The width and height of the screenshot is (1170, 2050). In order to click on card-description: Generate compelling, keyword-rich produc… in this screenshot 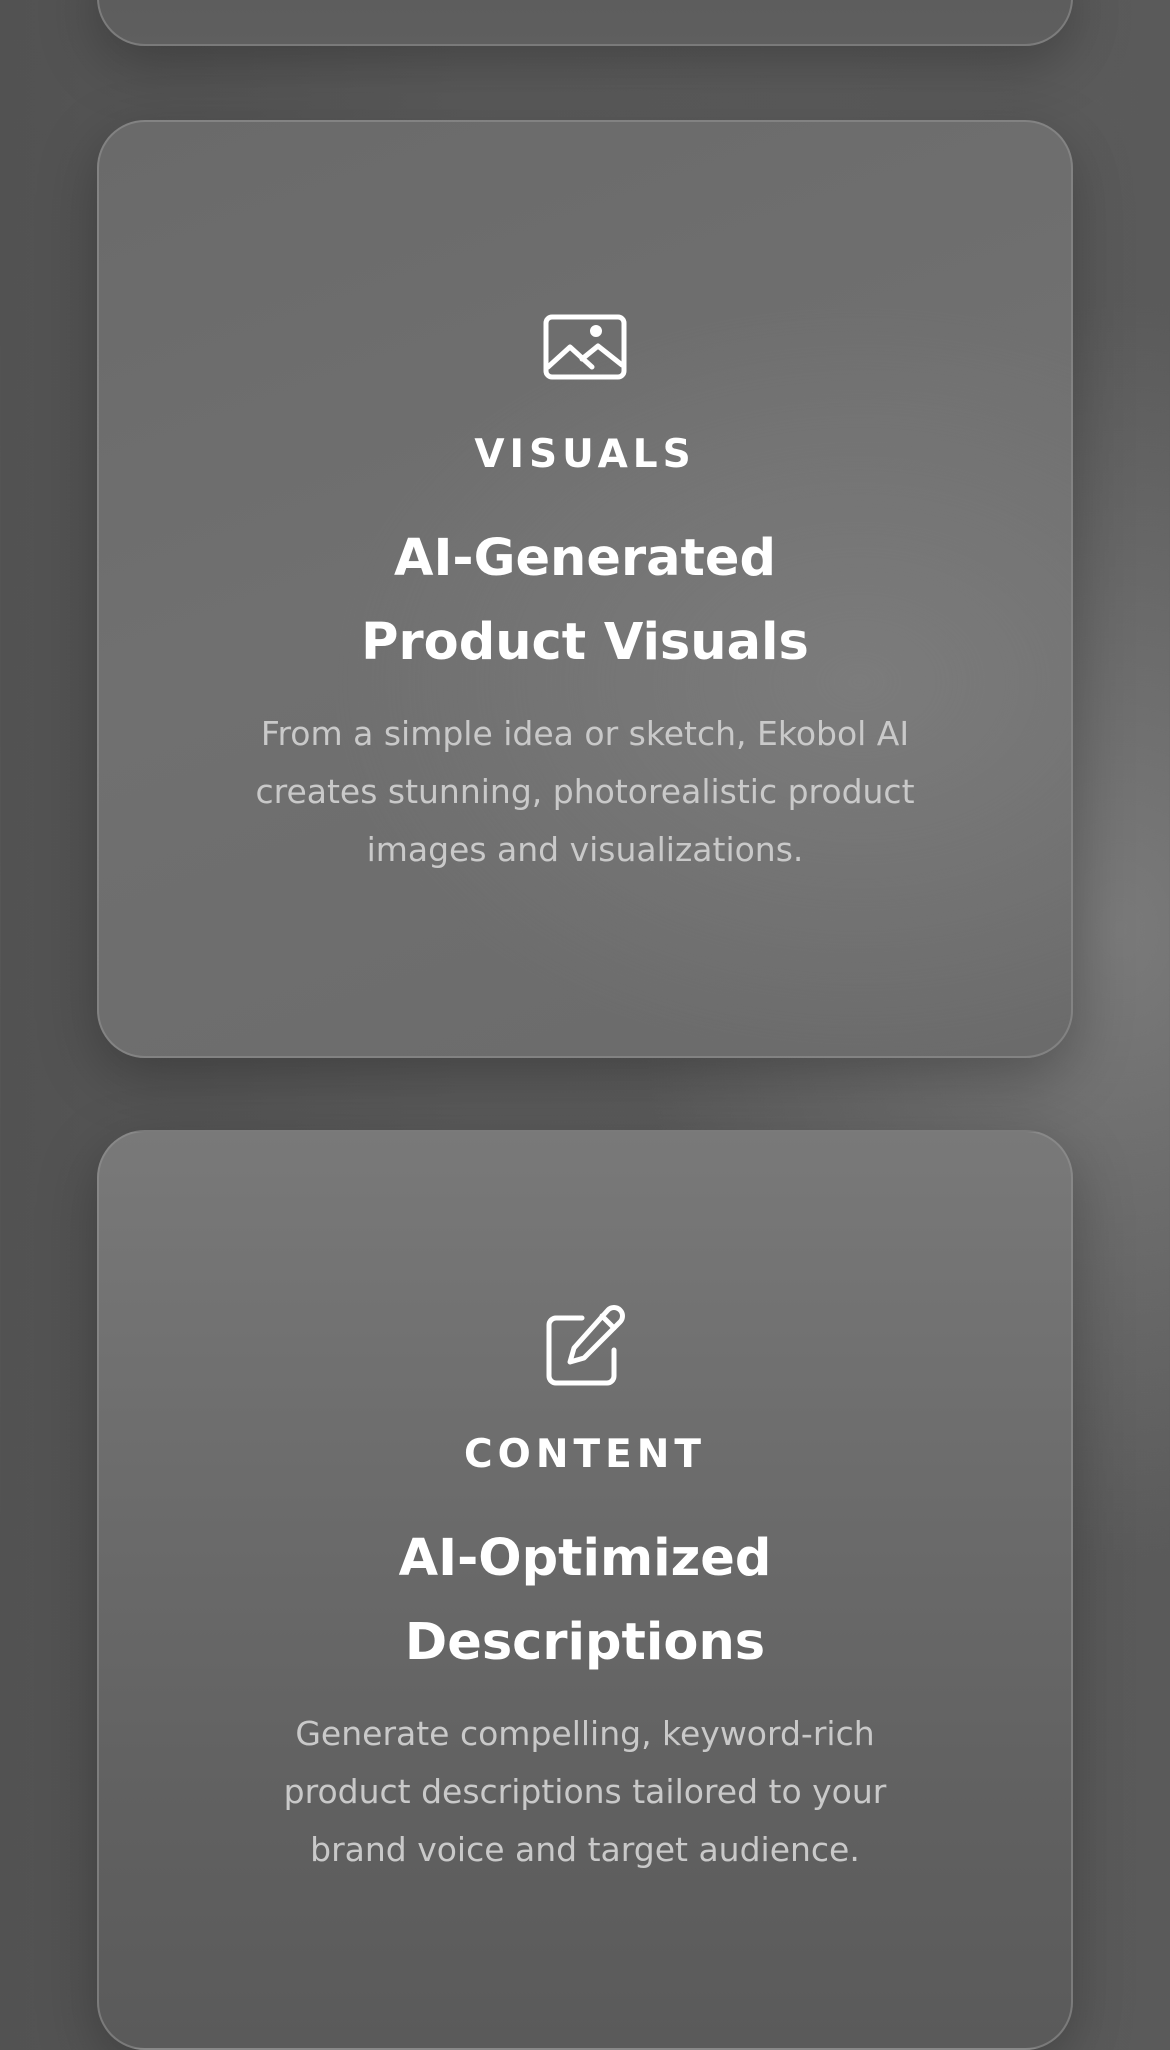, I will do `click(585, 1791)`.